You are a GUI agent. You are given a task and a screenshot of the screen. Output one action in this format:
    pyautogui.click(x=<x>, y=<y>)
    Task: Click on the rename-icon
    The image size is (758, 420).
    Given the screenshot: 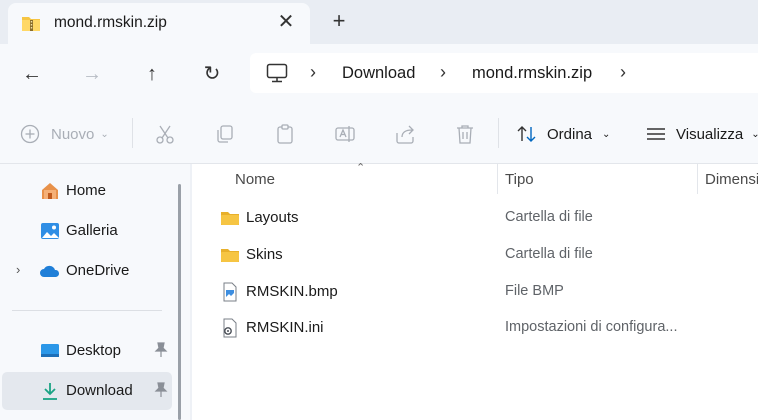 What is the action you would take?
    pyautogui.click(x=345, y=134)
    